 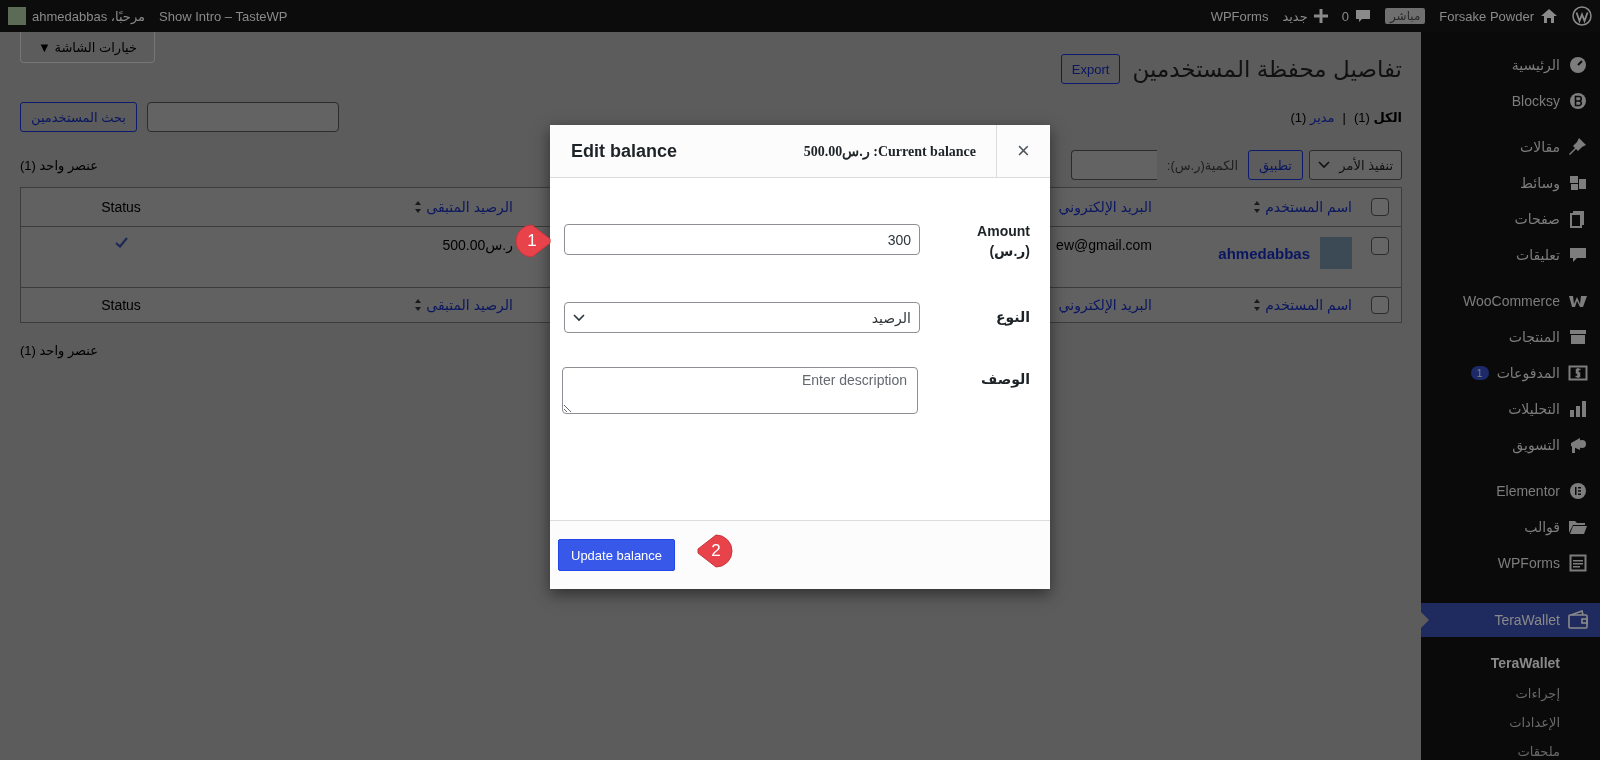 I want to click on letter-b-icon, so click(x=1578, y=101).